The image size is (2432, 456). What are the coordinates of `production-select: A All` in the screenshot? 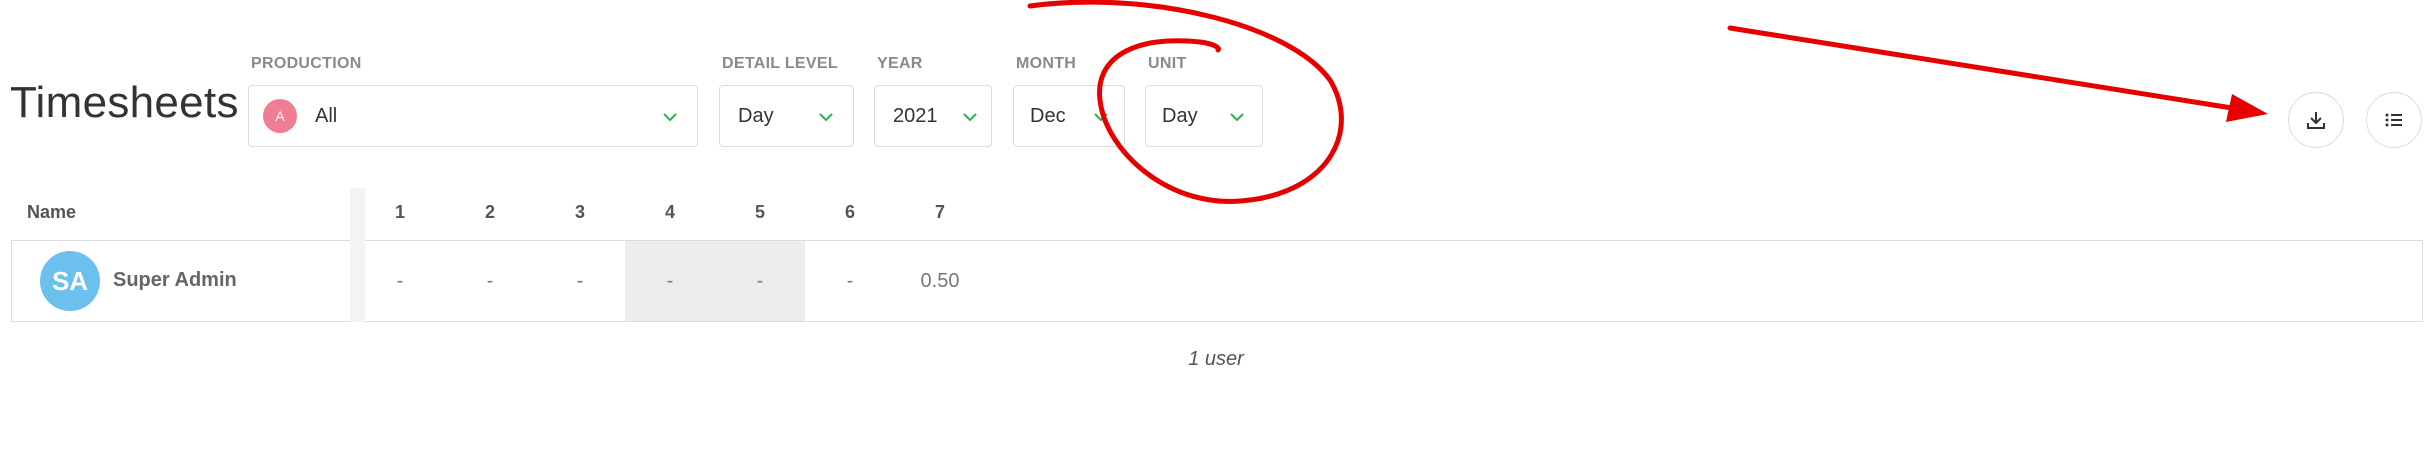 It's located at (473, 116).